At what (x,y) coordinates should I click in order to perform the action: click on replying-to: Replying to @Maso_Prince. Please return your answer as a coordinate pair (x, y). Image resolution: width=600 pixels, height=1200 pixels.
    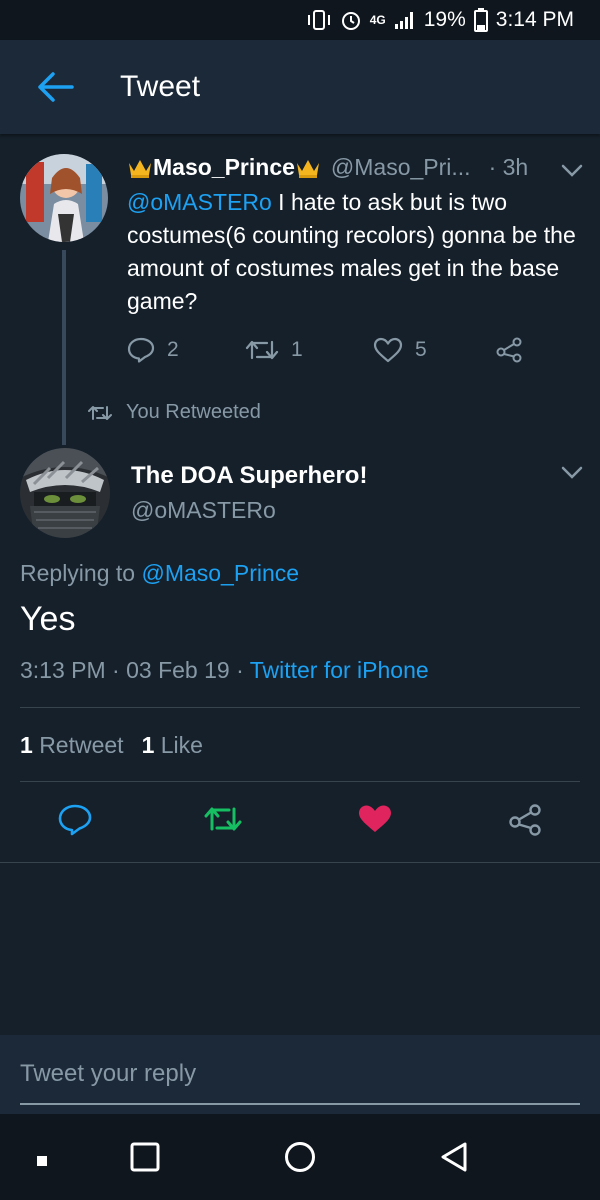
    Looking at the image, I should click on (160, 573).